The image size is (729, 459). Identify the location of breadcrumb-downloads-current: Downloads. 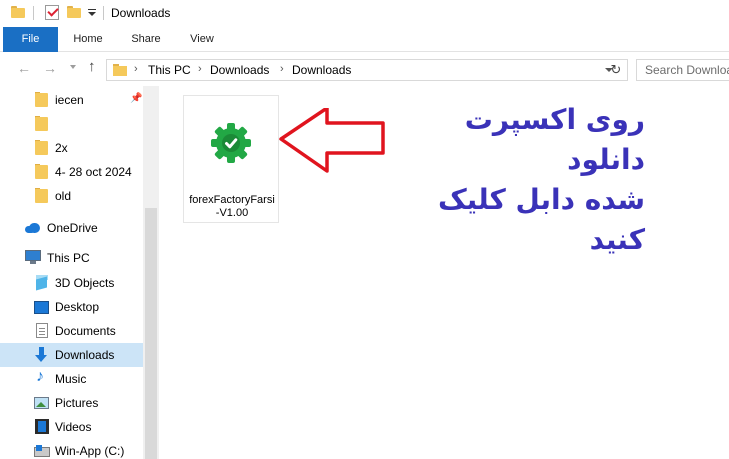
(321, 70).